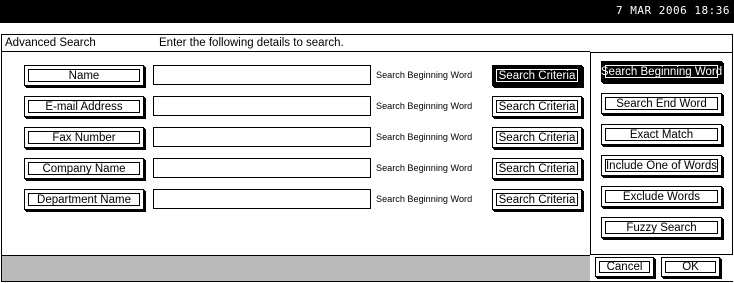  I want to click on instruction-text: Enter the following details to search., so click(251, 43).